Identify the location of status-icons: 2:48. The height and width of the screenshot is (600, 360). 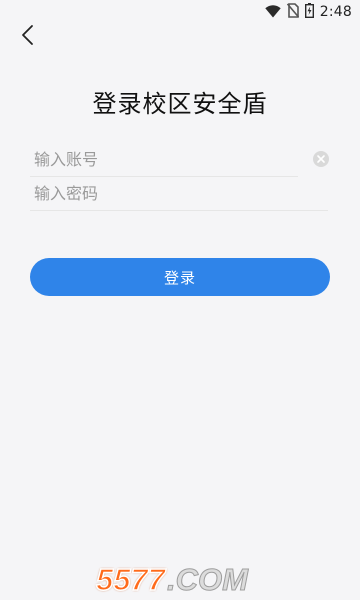
(308, 12).